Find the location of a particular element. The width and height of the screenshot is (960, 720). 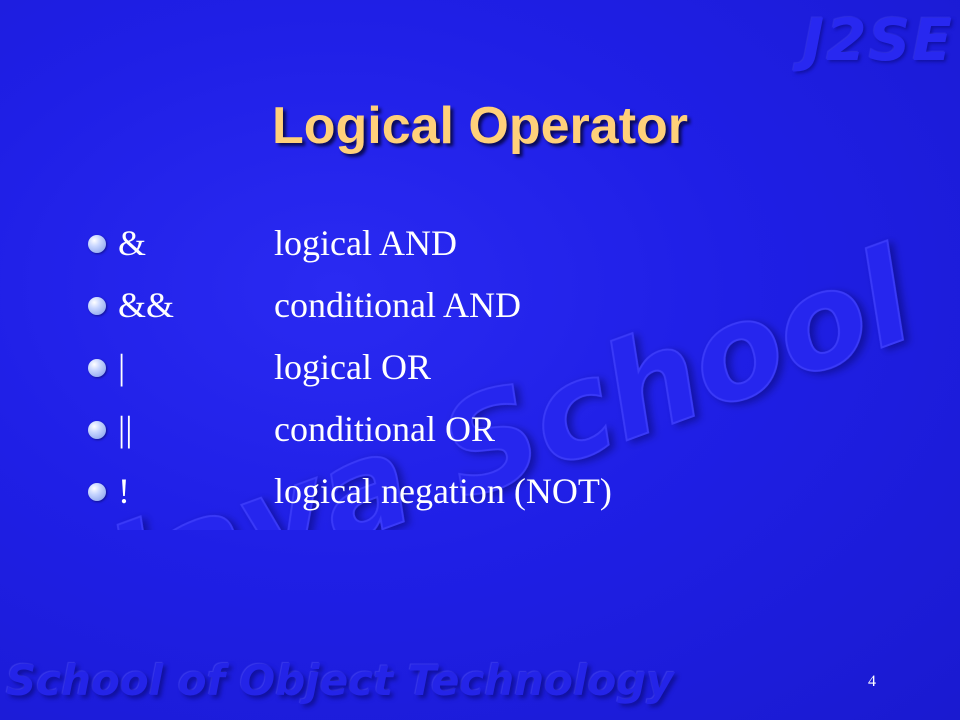

operator-description: logical AND is located at coordinates (365, 243).